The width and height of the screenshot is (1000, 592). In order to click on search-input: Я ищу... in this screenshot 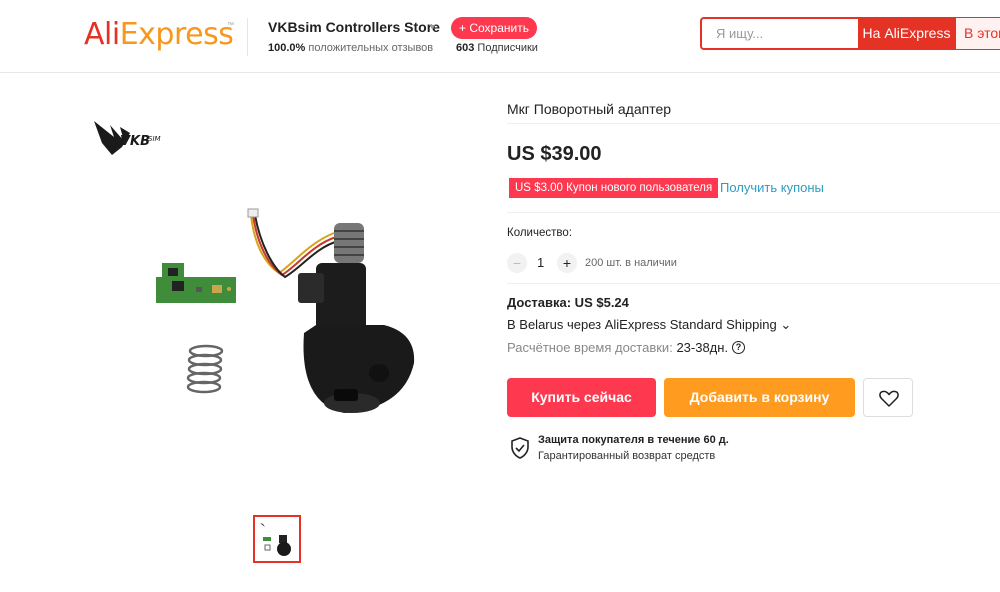, I will do `click(779, 33)`.